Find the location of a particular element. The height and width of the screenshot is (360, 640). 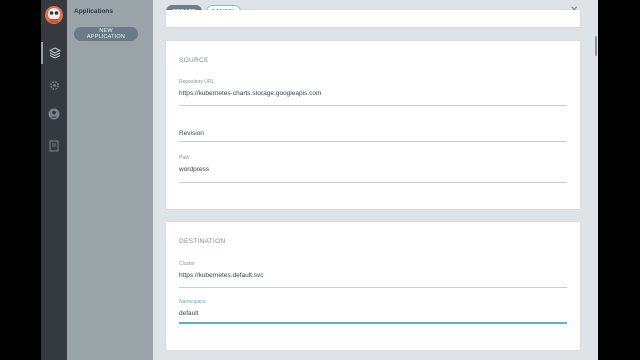

docs-icon is located at coordinates (54, 146).